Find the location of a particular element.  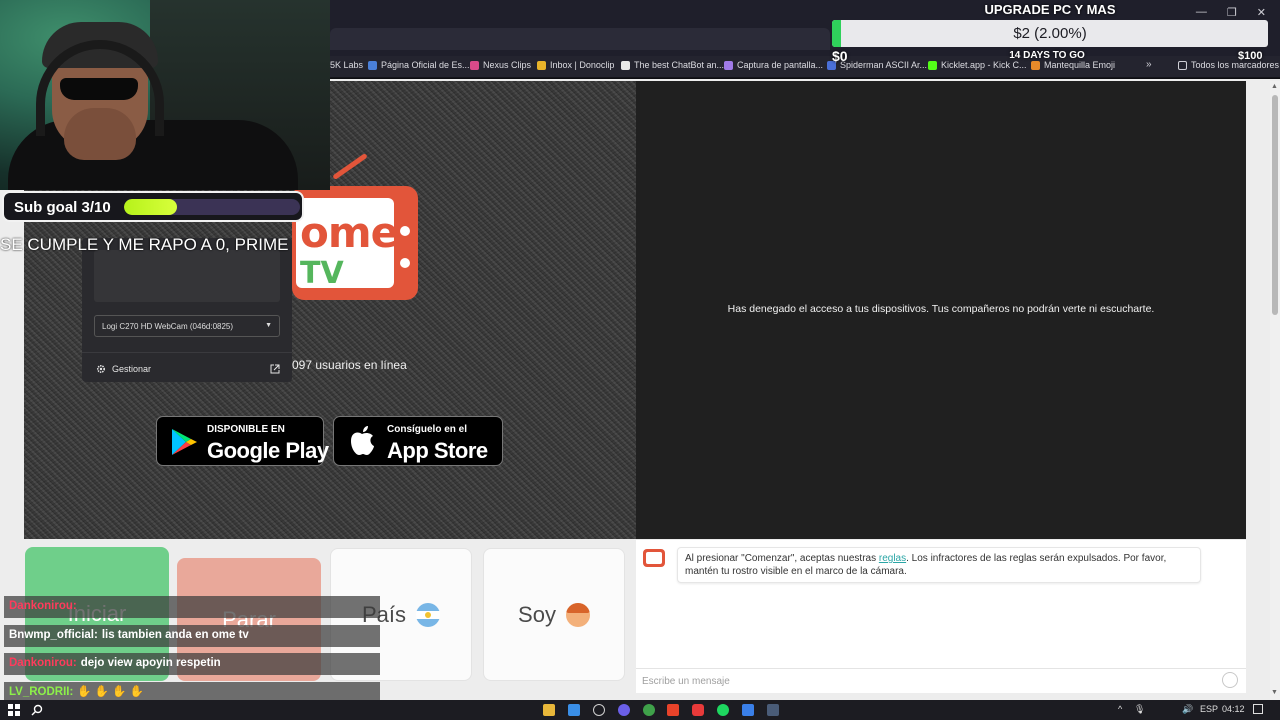

chat-input-bar is located at coordinates (941, 680).